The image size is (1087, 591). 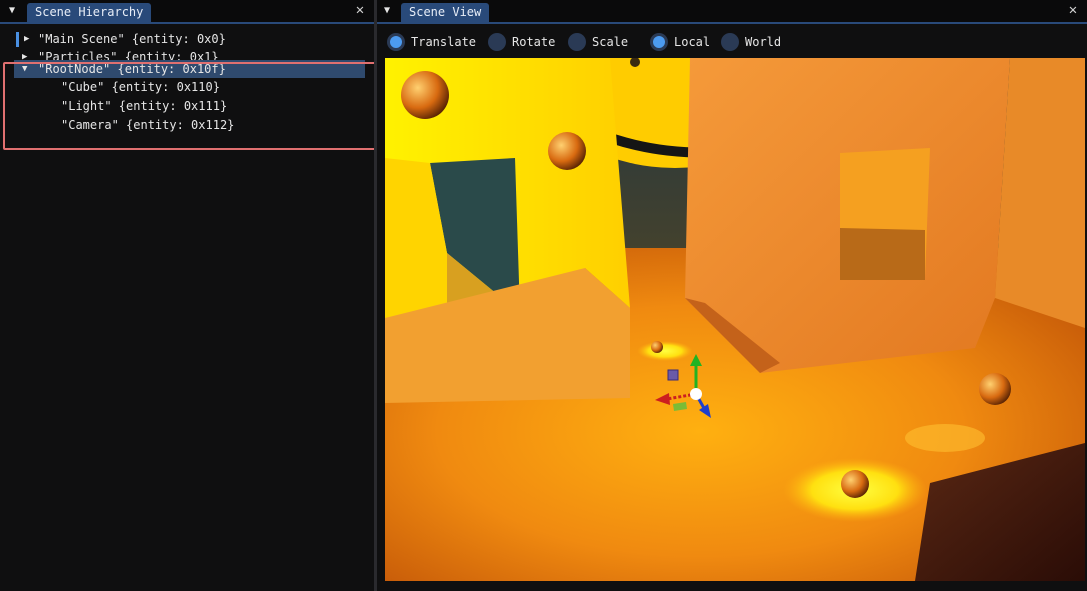 What do you see at coordinates (732, 12) in the screenshot?
I see `scene-view-titlebar: ▼ Scene View ✕` at bounding box center [732, 12].